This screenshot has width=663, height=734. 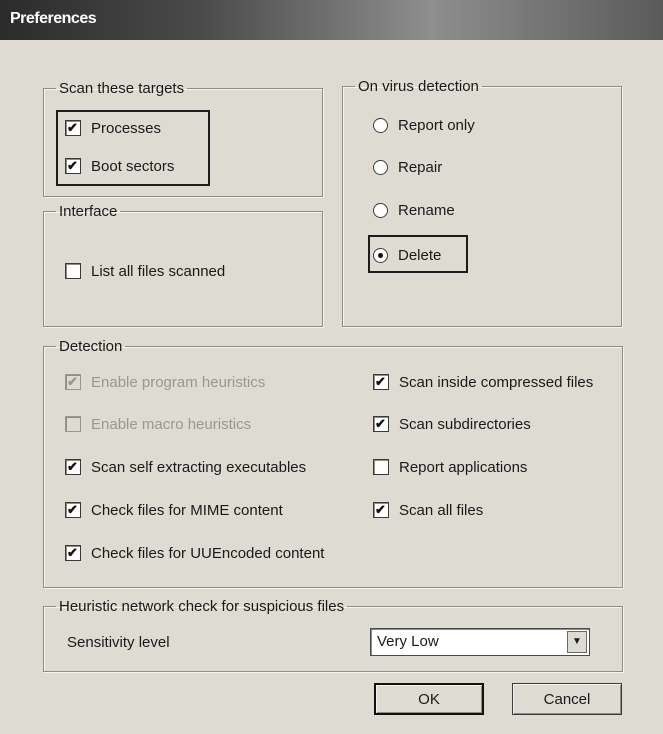 I want to click on checkbox-boot-sectors: Boot sectors, so click(x=119, y=166).